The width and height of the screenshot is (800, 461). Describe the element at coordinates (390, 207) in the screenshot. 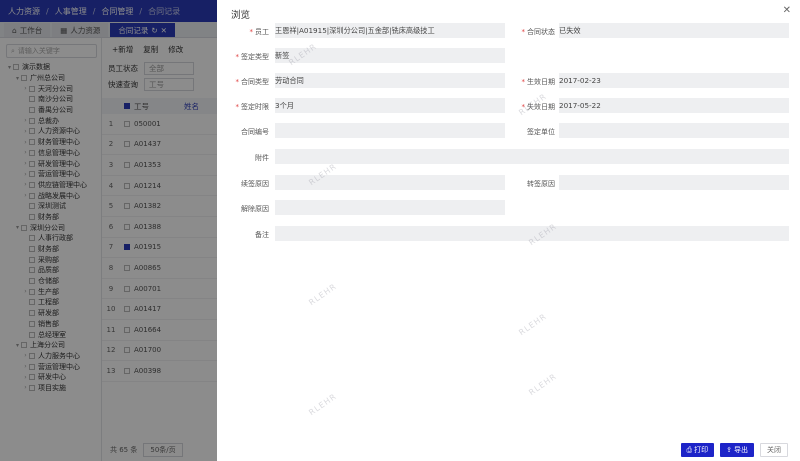

I see `terminate-reason-field` at that location.